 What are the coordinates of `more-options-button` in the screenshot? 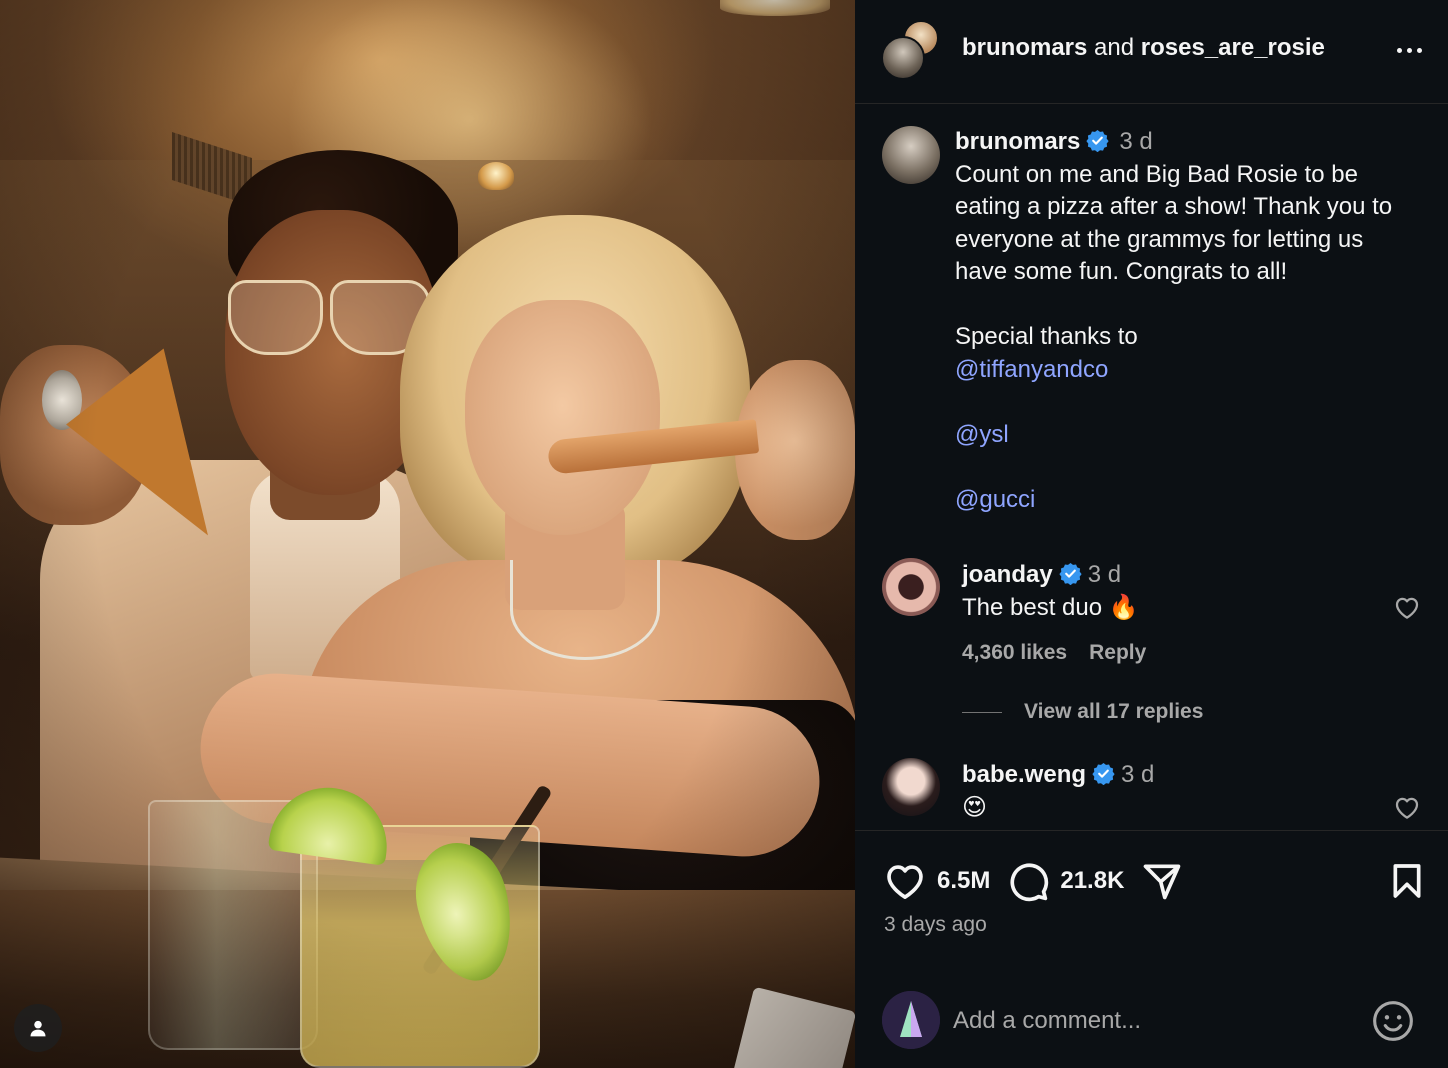 It's located at (1409, 50).